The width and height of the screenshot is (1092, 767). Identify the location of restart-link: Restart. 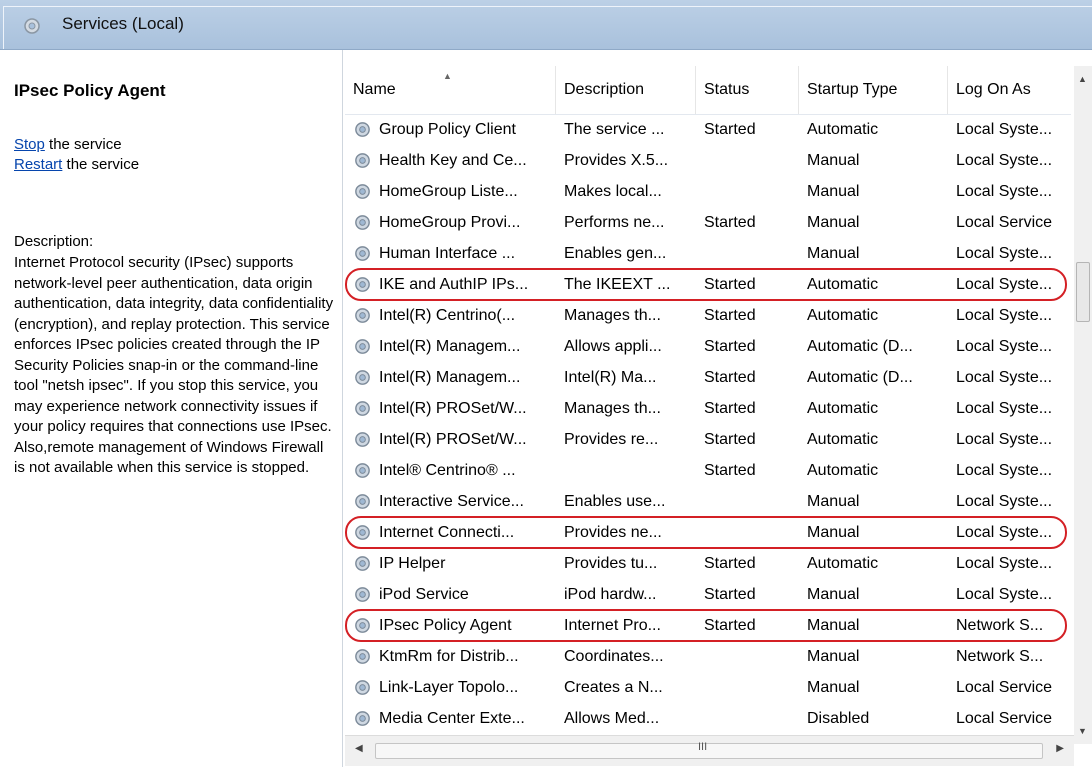
(38, 164).